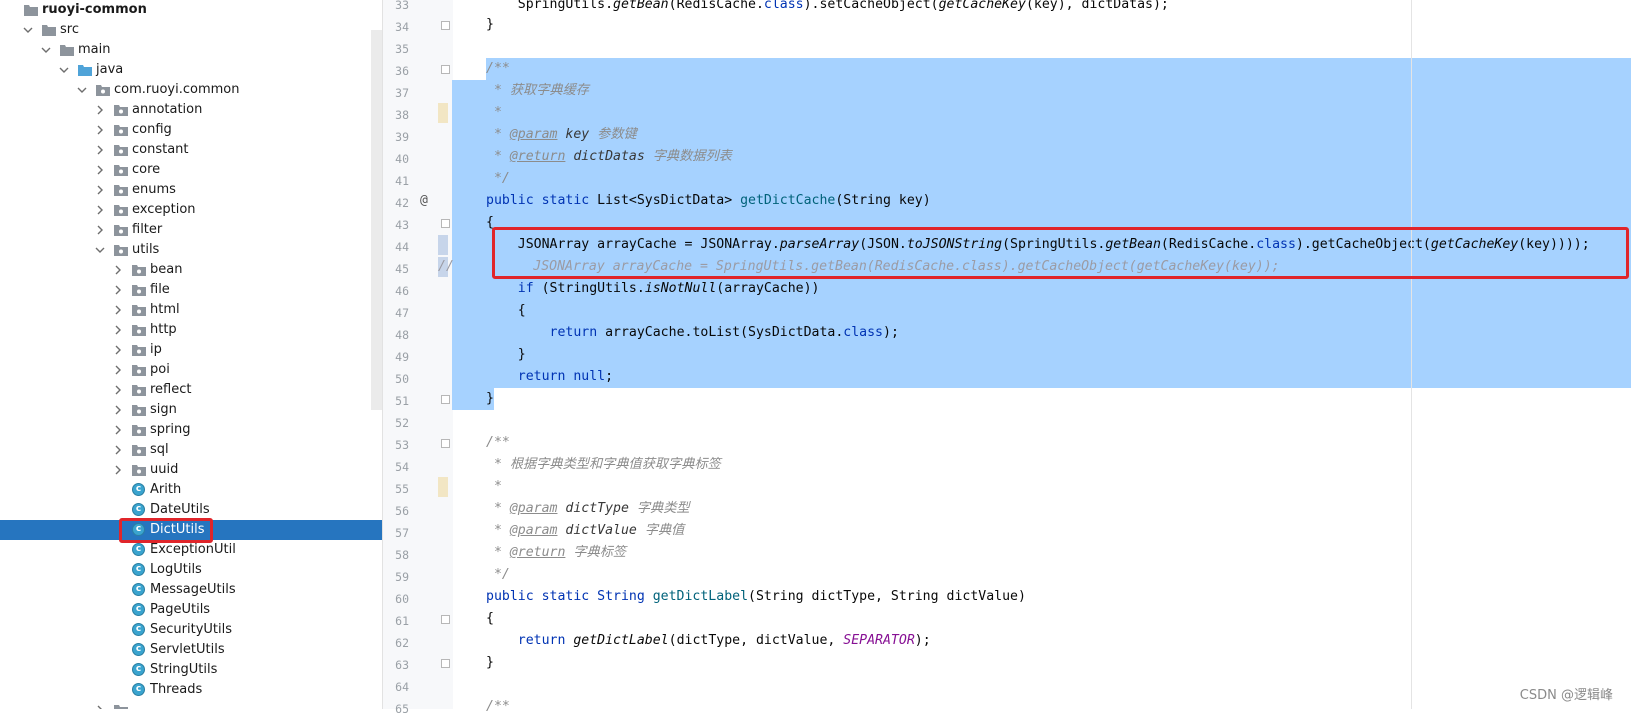  What do you see at coordinates (191, 470) in the screenshot?
I see `tree-item-utils-package: uuid` at bounding box center [191, 470].